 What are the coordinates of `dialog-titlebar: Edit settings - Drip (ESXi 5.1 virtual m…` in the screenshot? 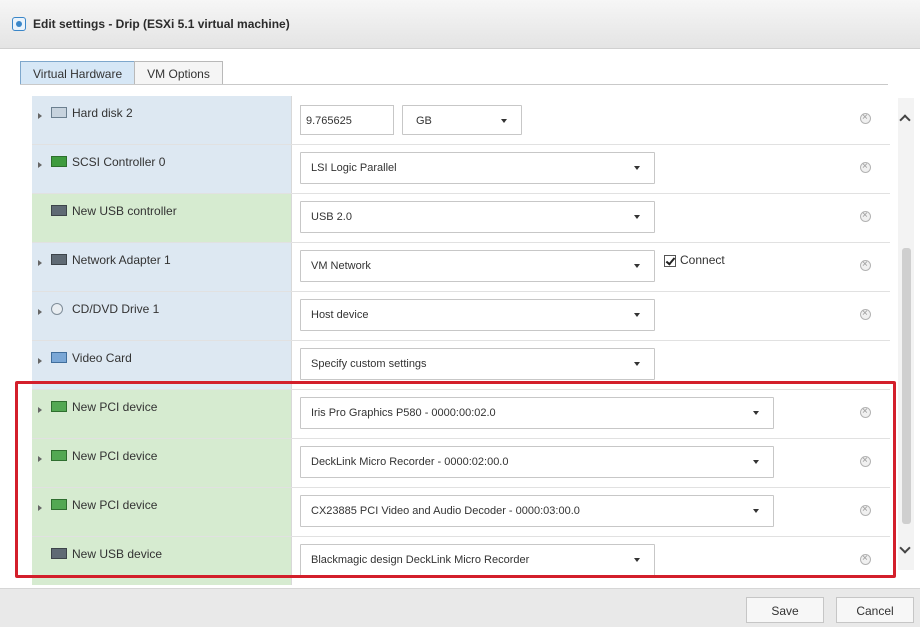 It's located at (460, 24).